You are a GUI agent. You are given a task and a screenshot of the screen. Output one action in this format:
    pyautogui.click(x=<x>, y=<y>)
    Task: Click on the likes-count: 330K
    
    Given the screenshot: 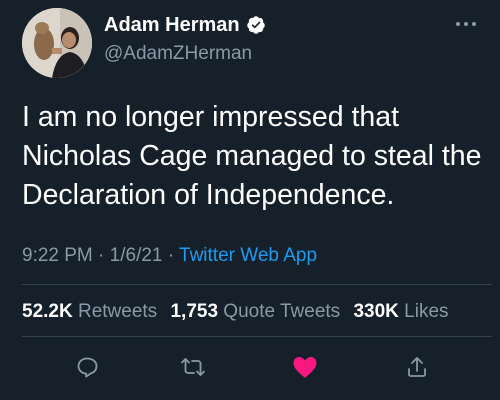 What is the action you would take?
    pyautogui.click(x=376, y=311)
    